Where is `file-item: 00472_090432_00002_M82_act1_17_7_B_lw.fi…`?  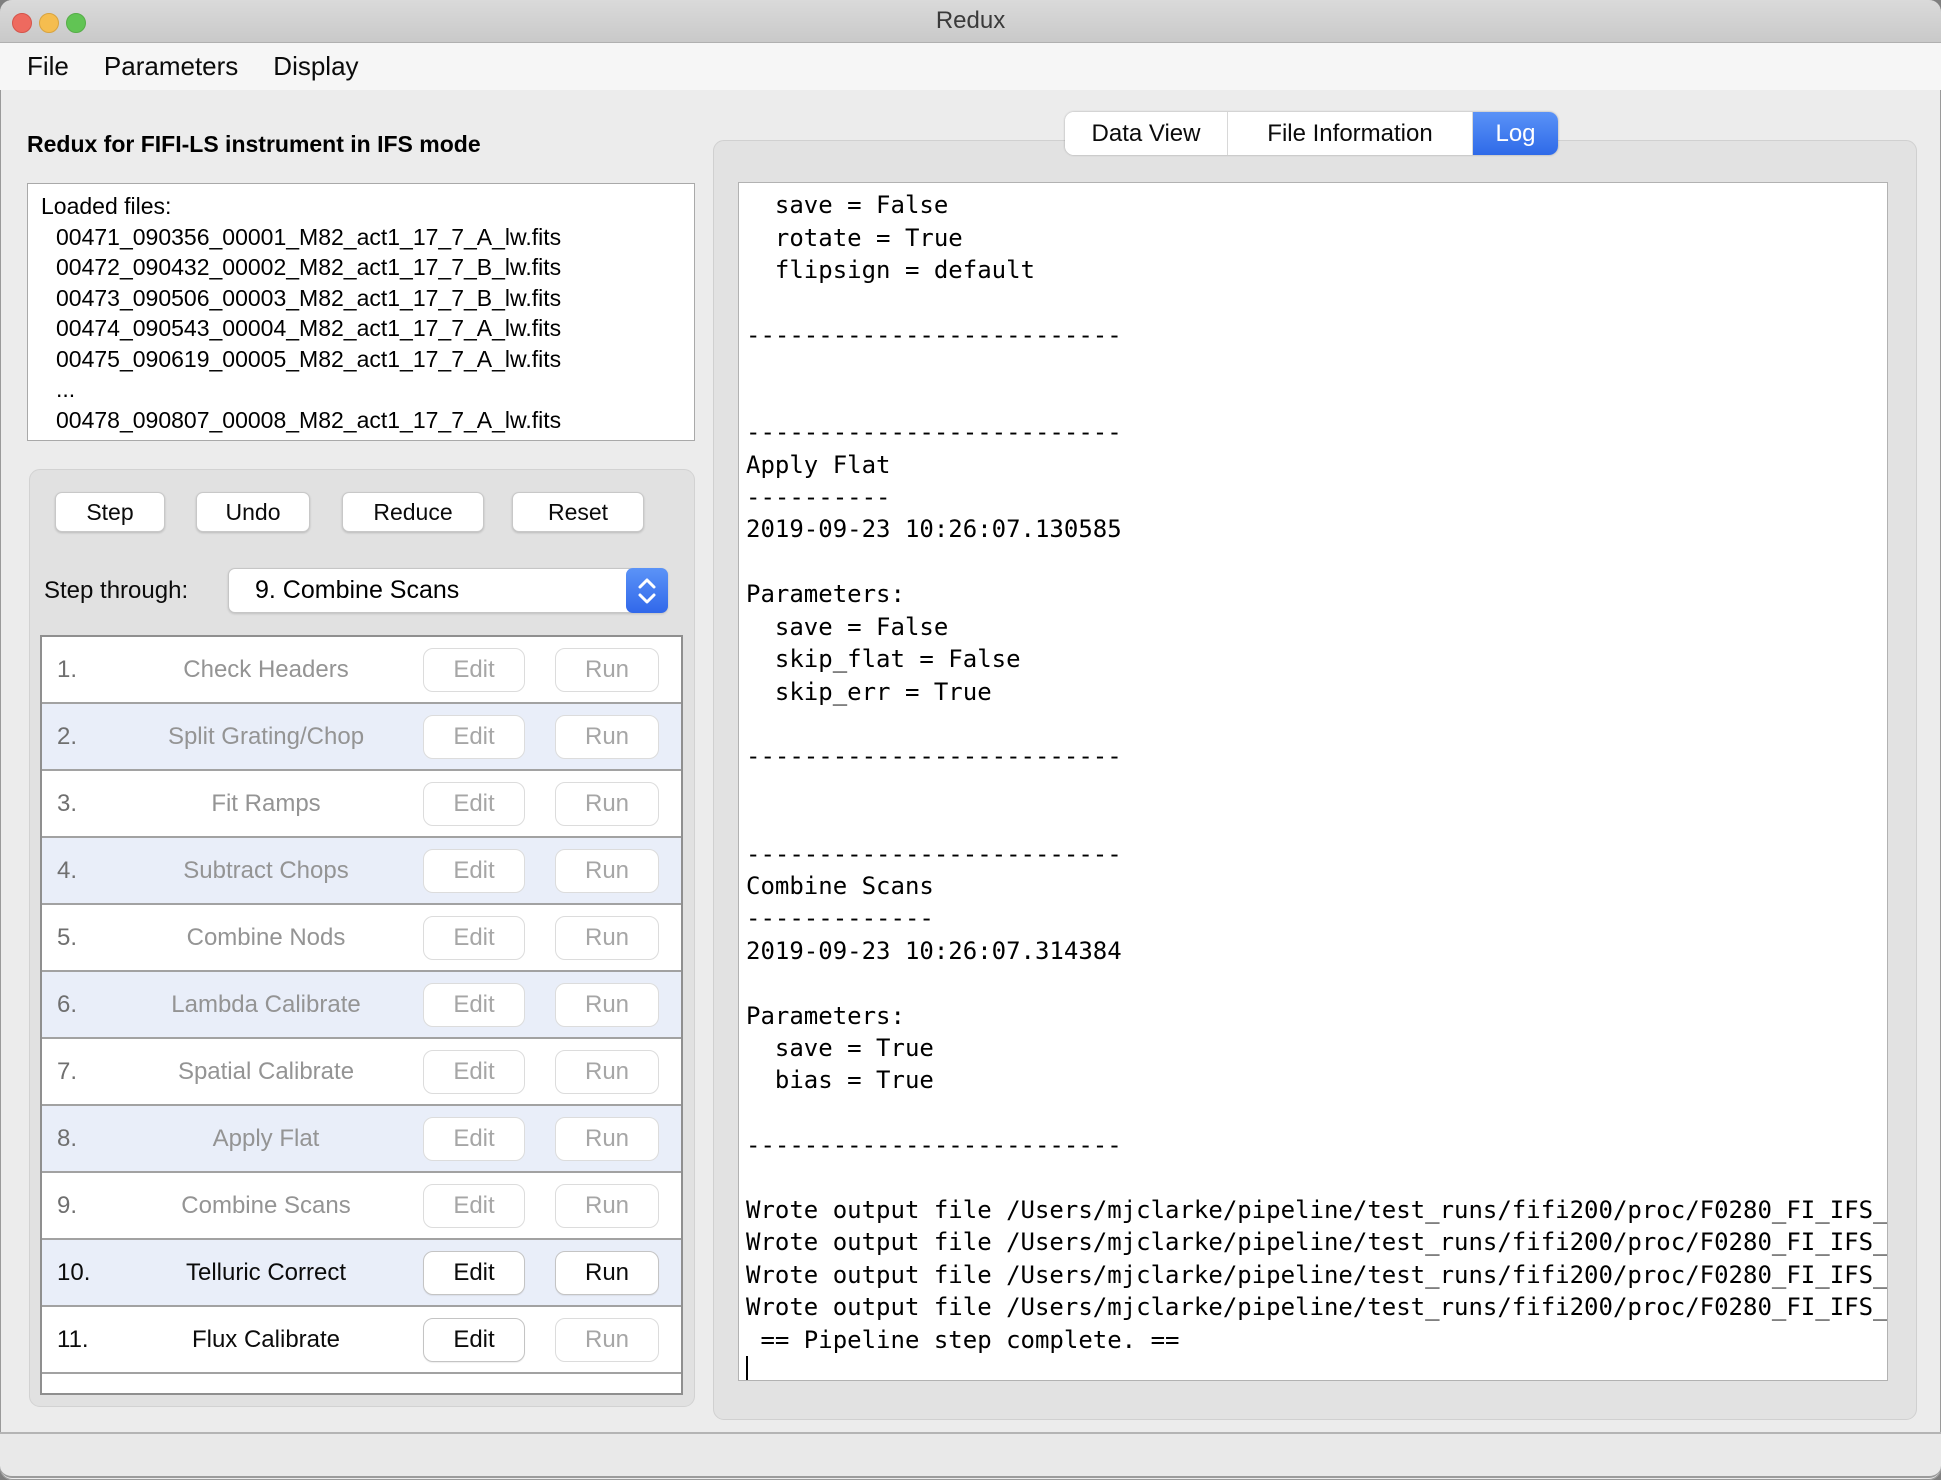
file-item: 00472_090432_00002_M82_act1_17_7_B_lw.fi… is located at coordinates (309, 267).